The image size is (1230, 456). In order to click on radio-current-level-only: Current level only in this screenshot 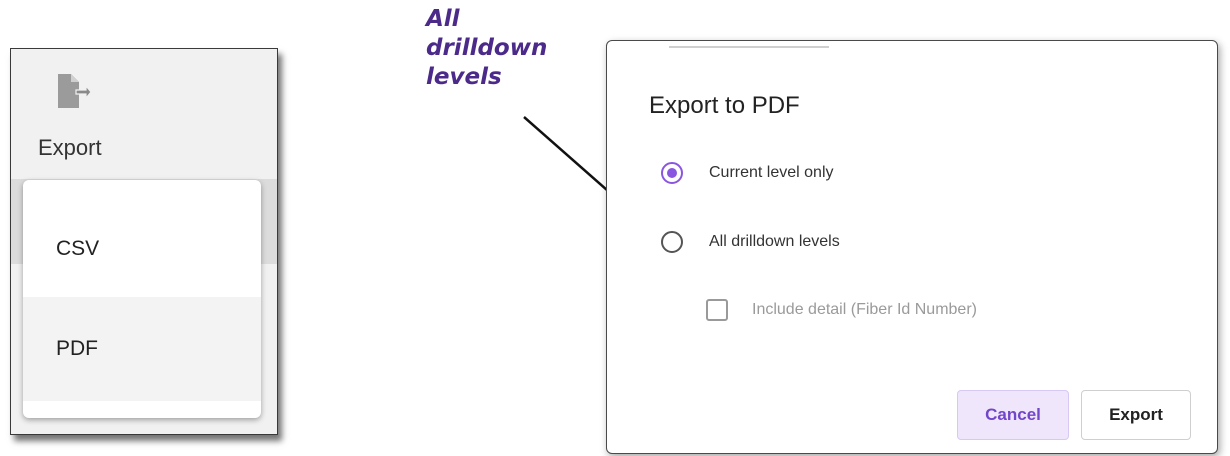, I will do `click(747, 173)`.